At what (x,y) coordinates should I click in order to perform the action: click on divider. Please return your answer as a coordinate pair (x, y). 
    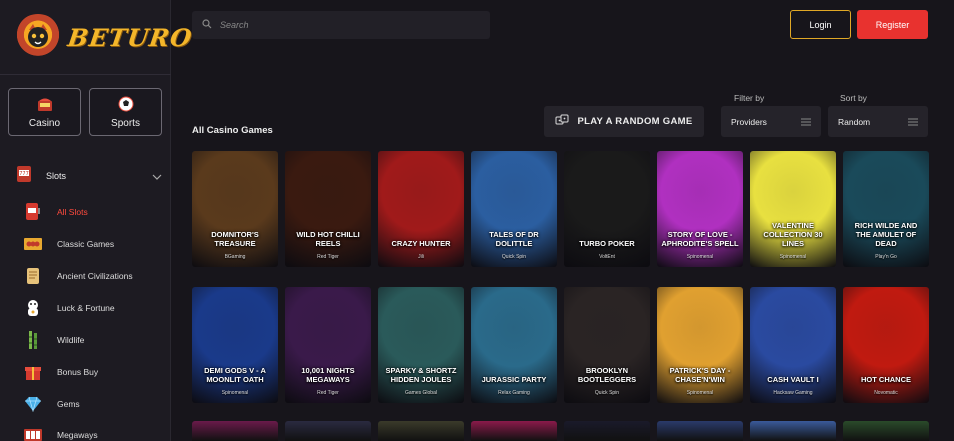
    Looking at the image, I should click on (85, 74).